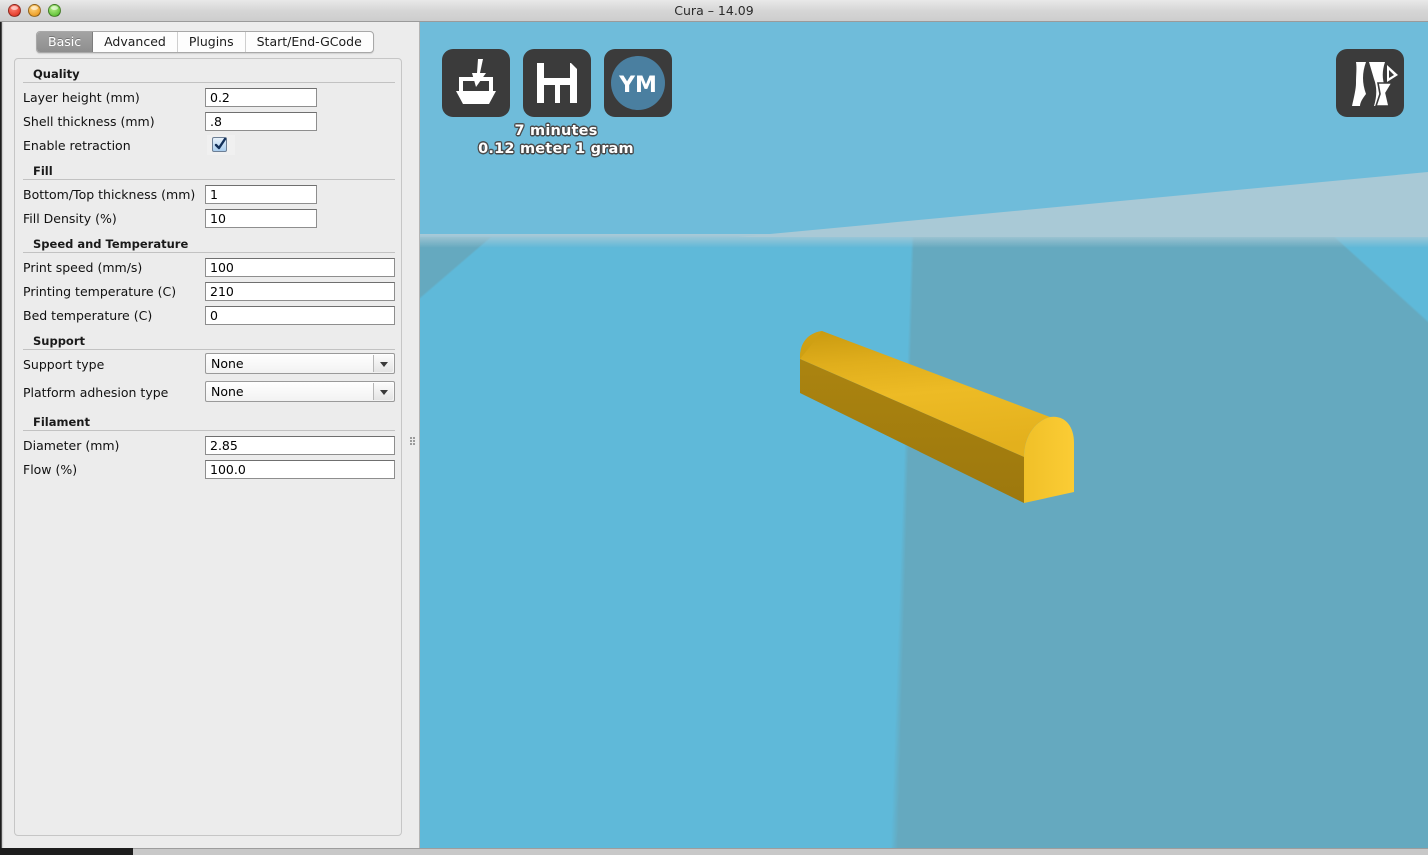  Describe the element at coordinates (556, 140) in the screenshot. I see `print-info: 7 minutes 0.12 meter 1 gram` at that location.